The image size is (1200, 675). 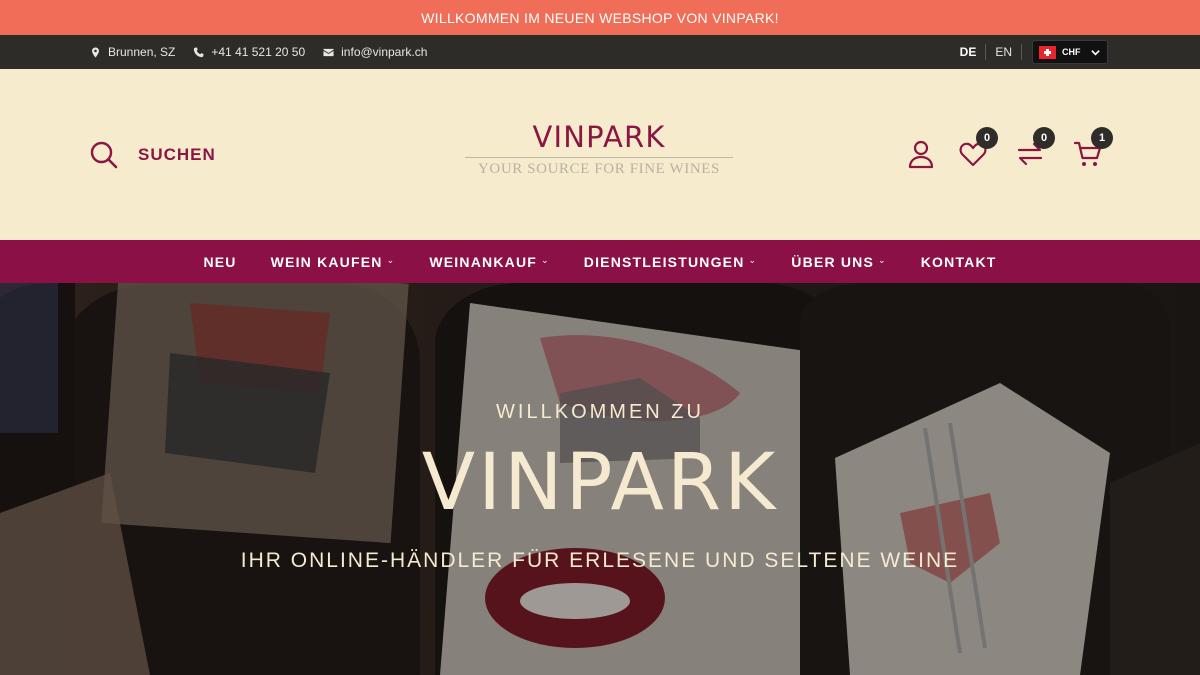 What do you see at coordinates (1003, 52) in the screenshot?
I see `language-en: EN` at bounding box center [1003, 52].